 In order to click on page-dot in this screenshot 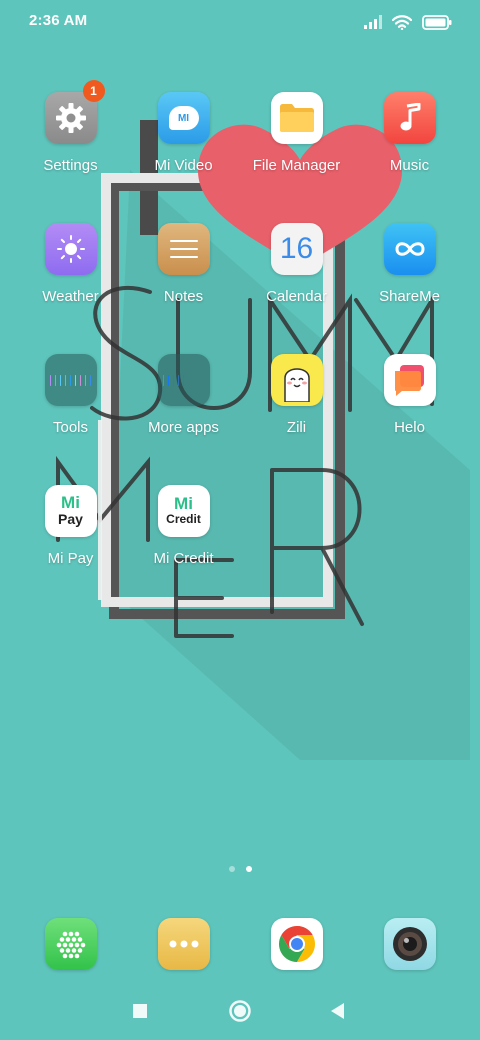, I will do `click(231, 869)`.